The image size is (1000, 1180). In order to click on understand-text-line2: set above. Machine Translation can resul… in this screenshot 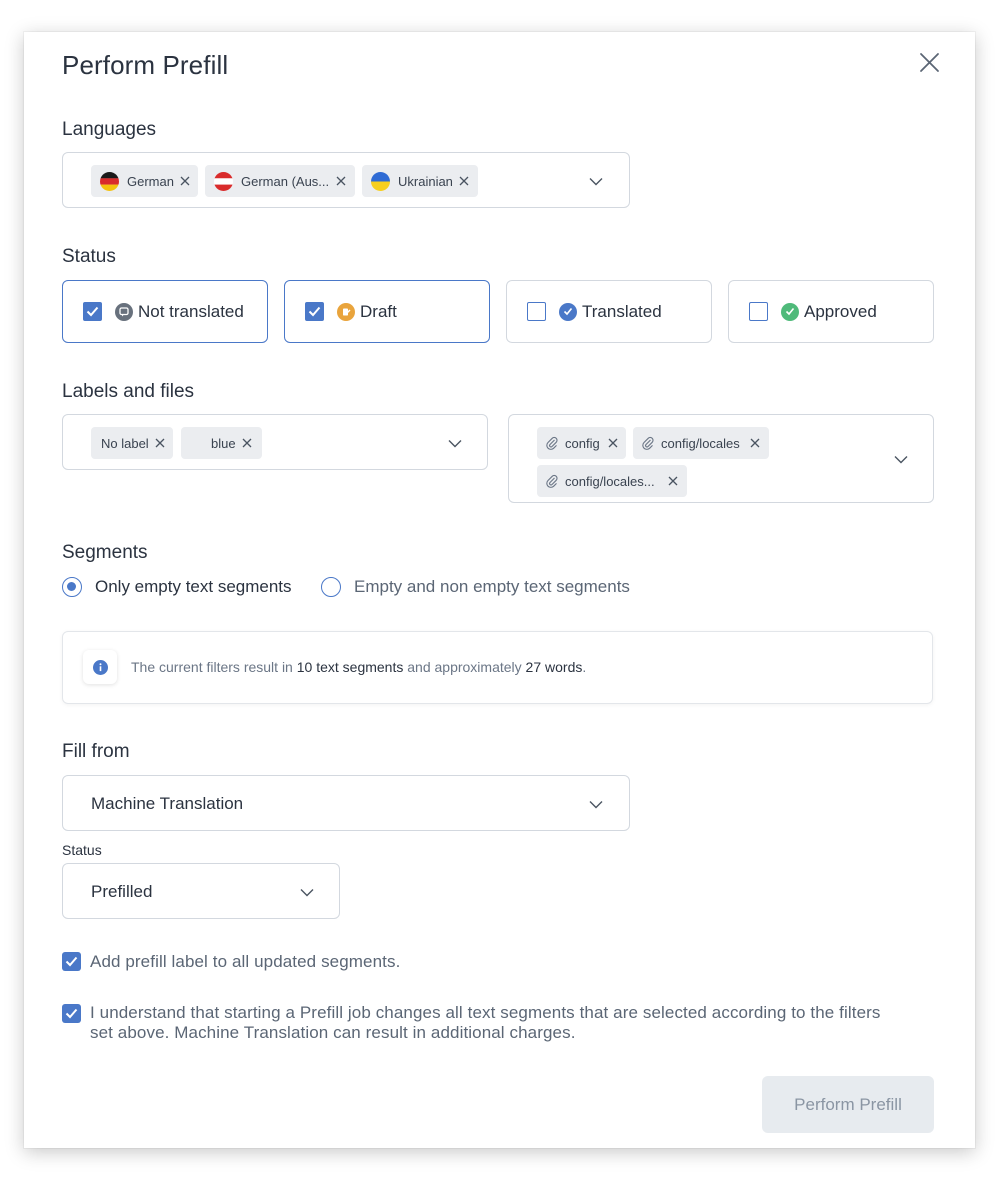, I will do `click(333, 1032)`.